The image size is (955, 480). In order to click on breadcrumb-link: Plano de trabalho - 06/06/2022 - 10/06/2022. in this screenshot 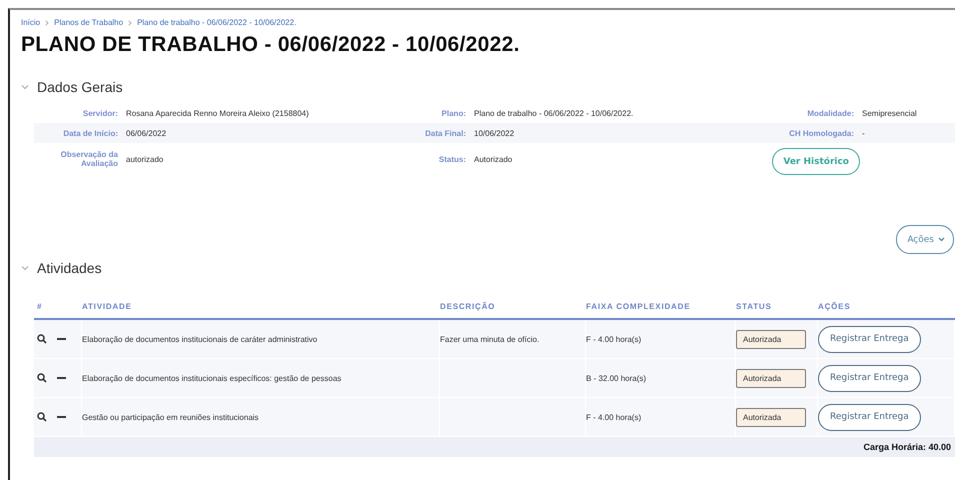, I will do `click(216, 22)`.